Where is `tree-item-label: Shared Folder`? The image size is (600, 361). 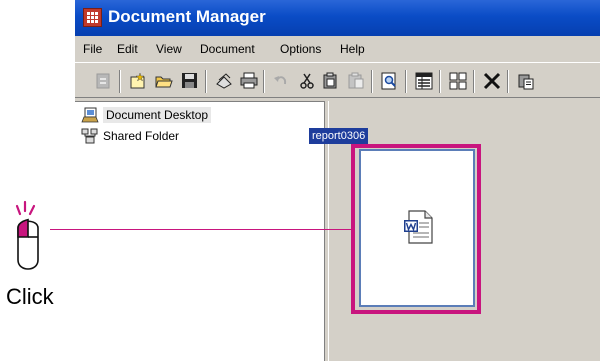 tree-item-label: Shared Folder is located at coordinates (141, 136).